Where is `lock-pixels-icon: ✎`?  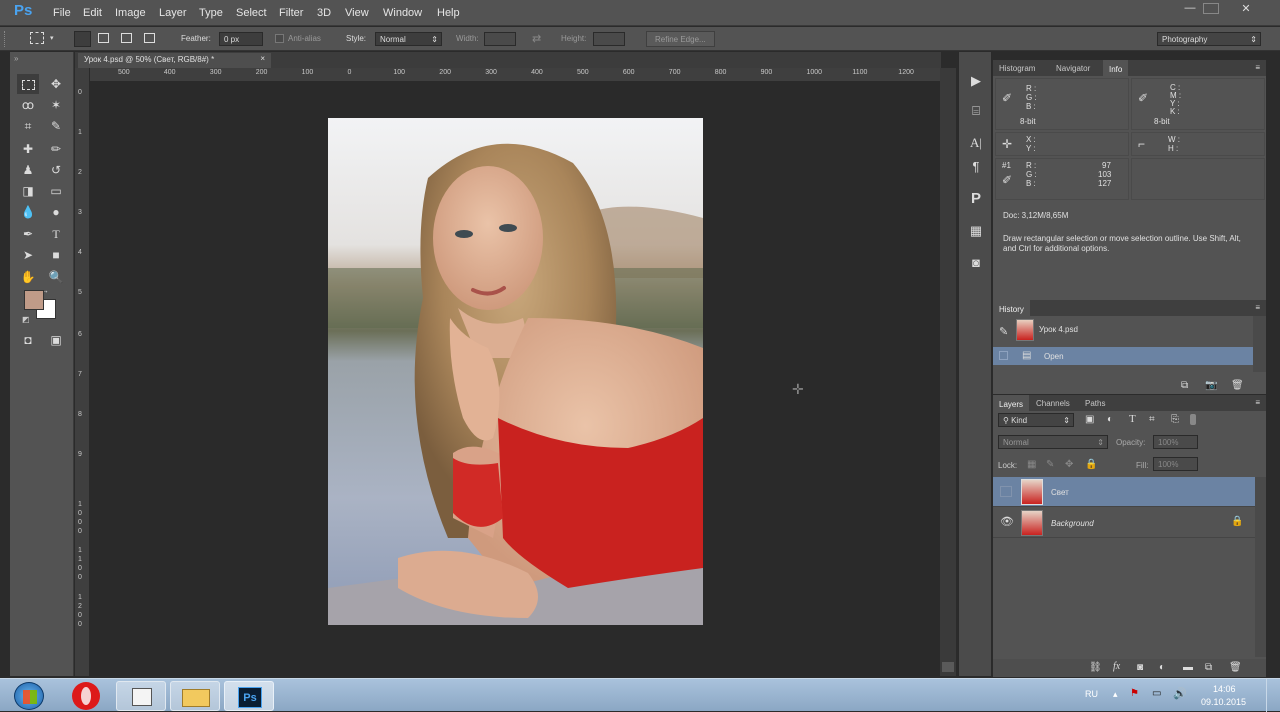
lock-pixels-icon: ✎ is located at coordinates (1050, 464).